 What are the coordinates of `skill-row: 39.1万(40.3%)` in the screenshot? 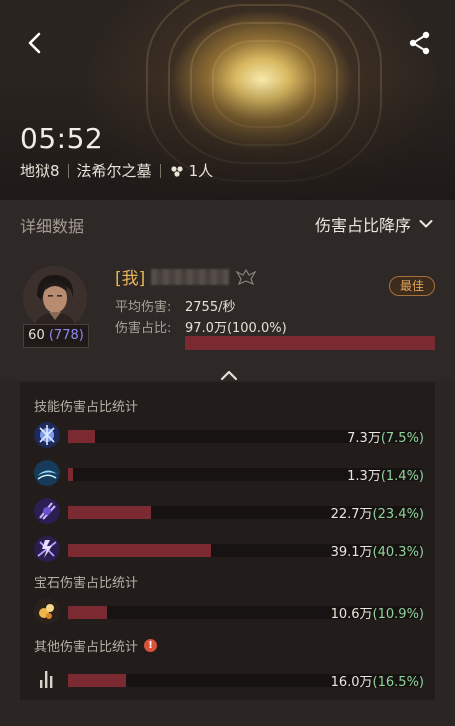 It's located at (229, 549).